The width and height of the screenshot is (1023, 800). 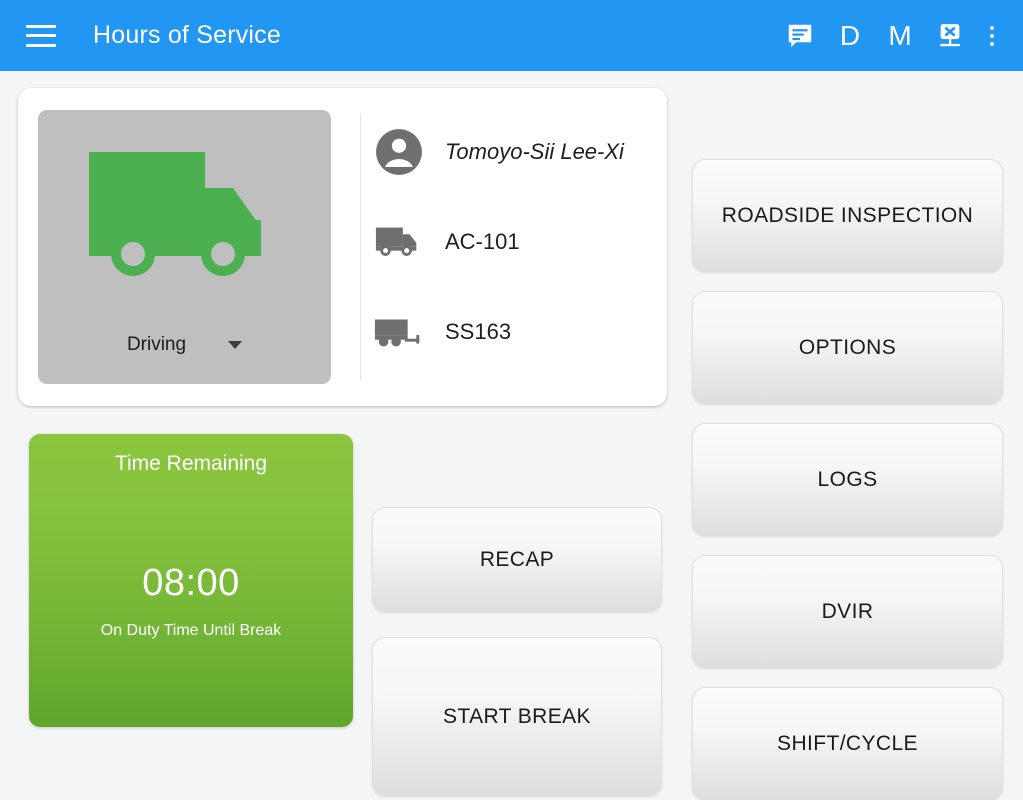 I want to click on d-indicator: D, so click(x=850, y=36).